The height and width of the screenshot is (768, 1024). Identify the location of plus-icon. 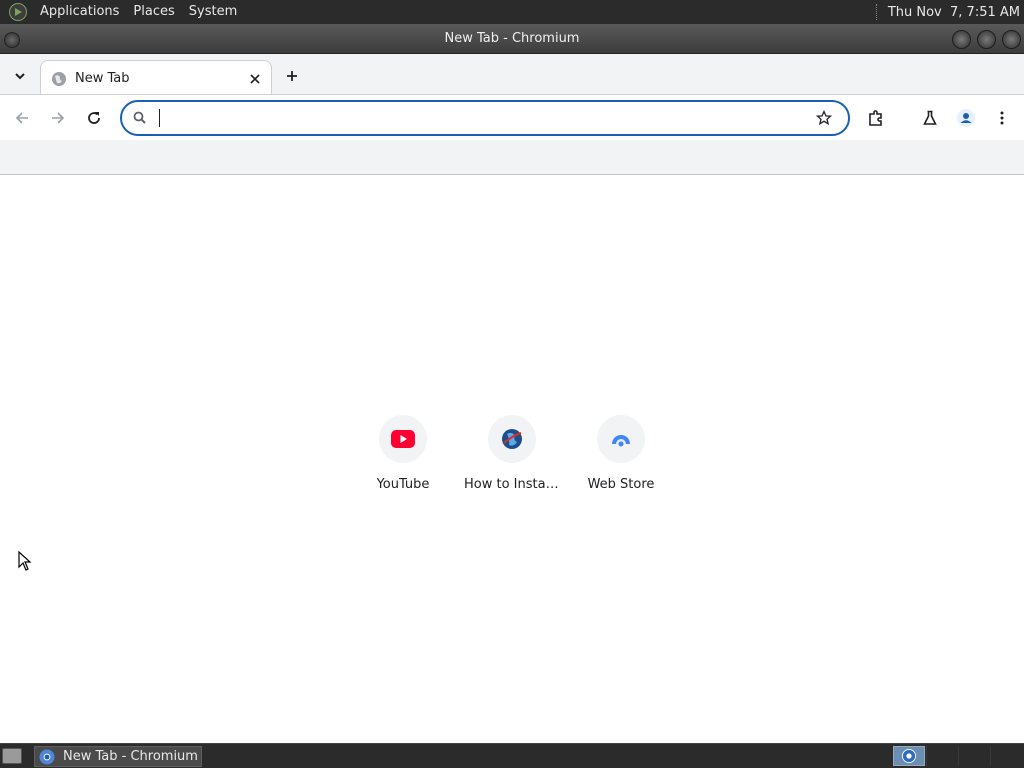
(292, 76).